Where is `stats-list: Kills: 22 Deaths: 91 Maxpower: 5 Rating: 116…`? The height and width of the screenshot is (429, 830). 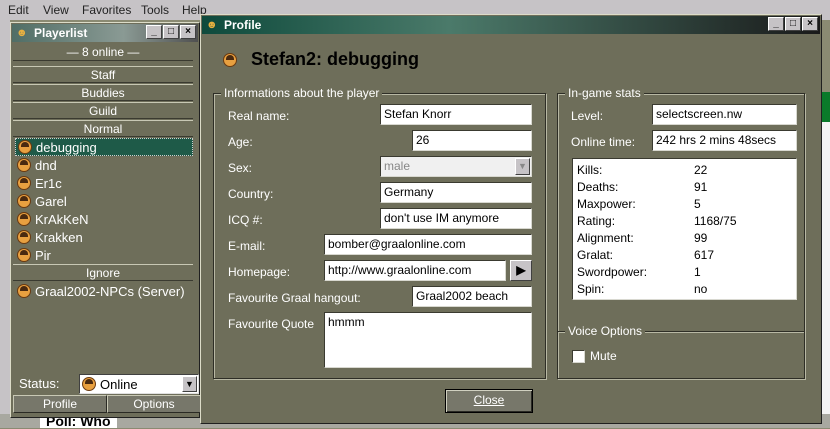
stats-list: Kills: 22 Deaths: 91 Maxpower: 5 Rating: 116… is located at coordinates (684, 229).